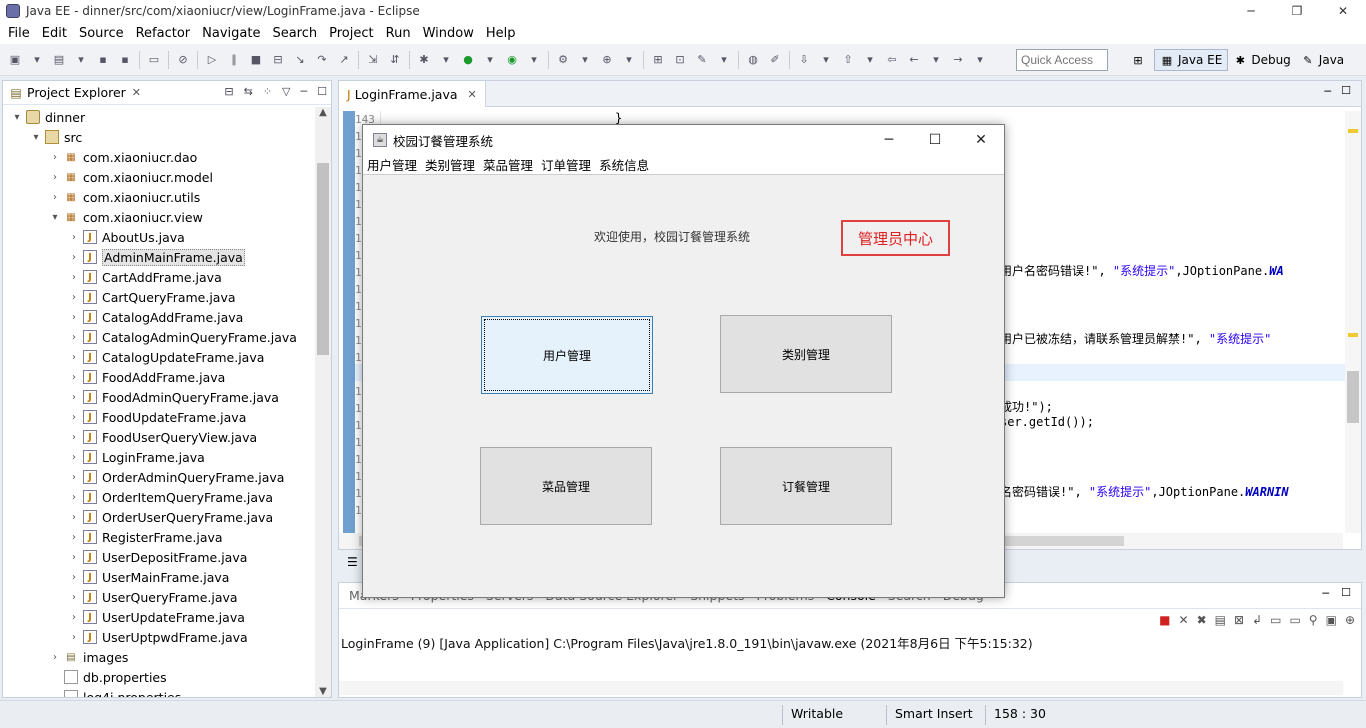  I want to click on tree-item: › J CatalogAdminQueryFrame.java, so click(159, 337).